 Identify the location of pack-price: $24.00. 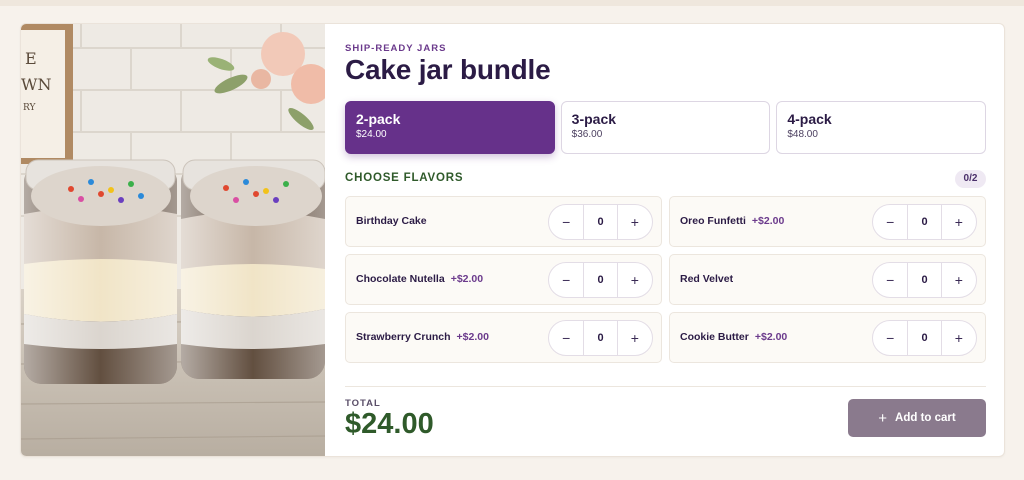
(371, 134).